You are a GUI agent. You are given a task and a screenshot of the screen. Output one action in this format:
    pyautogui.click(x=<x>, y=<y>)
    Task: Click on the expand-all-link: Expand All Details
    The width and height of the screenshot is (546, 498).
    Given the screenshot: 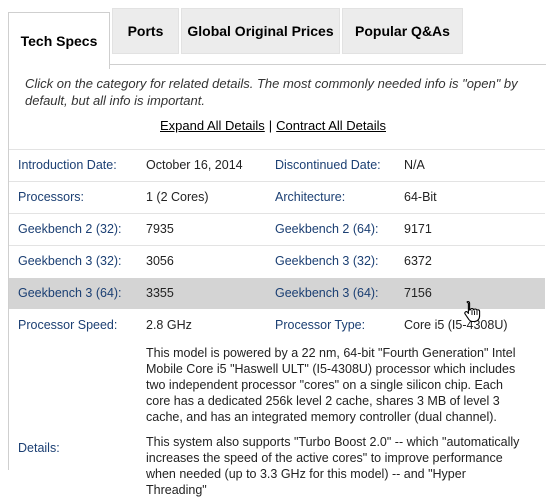 What is the action you would take?
    pyautogui.click(x=212, y=125)
    